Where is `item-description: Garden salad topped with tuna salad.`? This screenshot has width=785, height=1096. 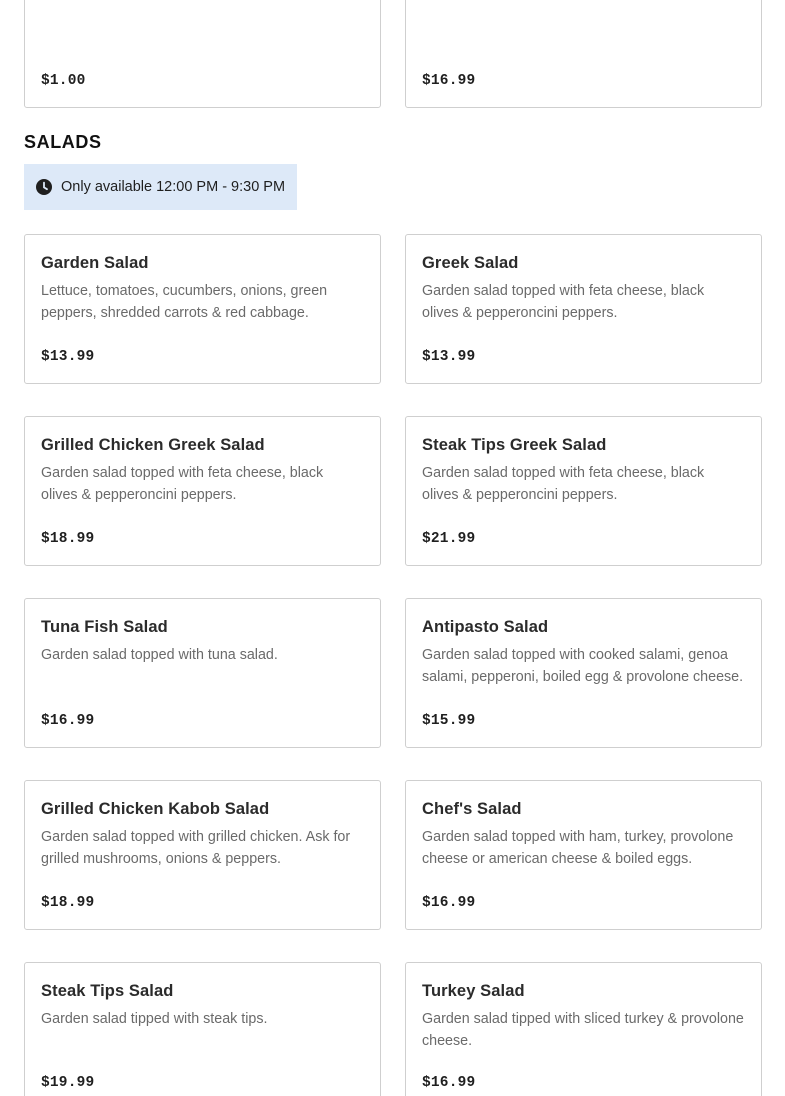
item-description: Garden salad topped with tuna salad. is located at coordinates (159, 655).